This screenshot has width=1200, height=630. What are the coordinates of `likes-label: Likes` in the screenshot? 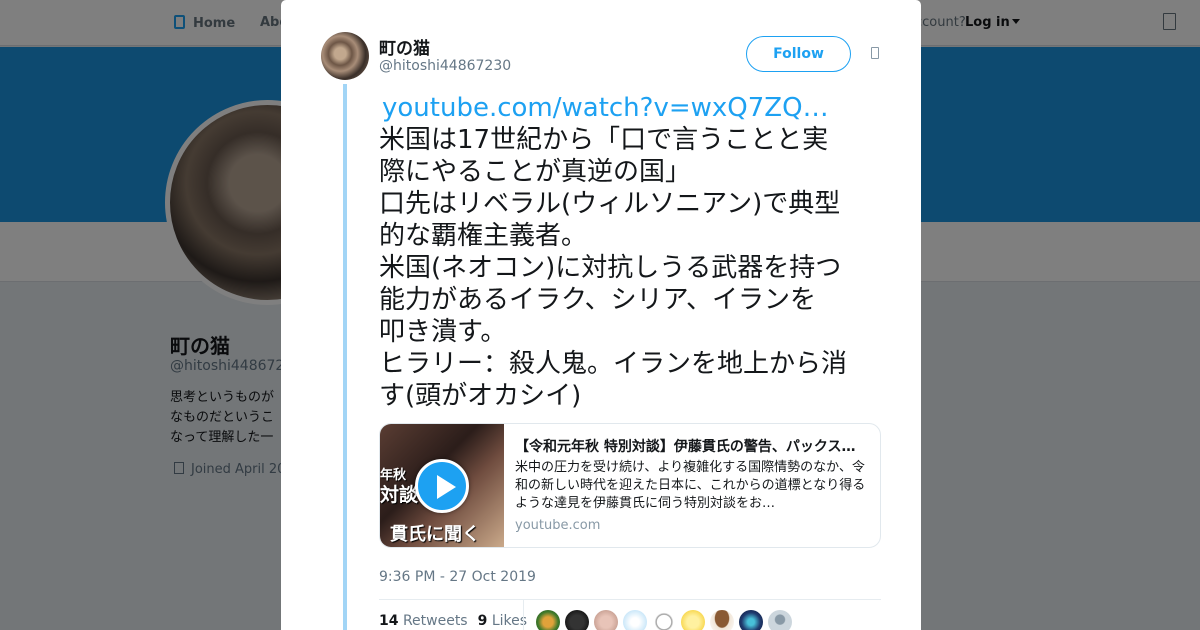 It's located at (509, 621).